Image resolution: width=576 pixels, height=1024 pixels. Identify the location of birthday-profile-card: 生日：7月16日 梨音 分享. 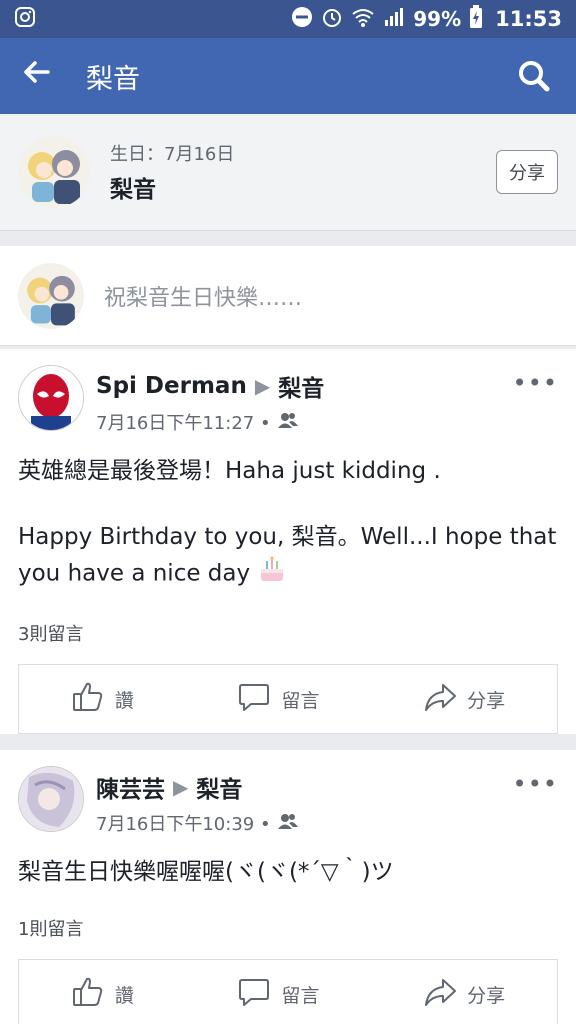
(288, 172).